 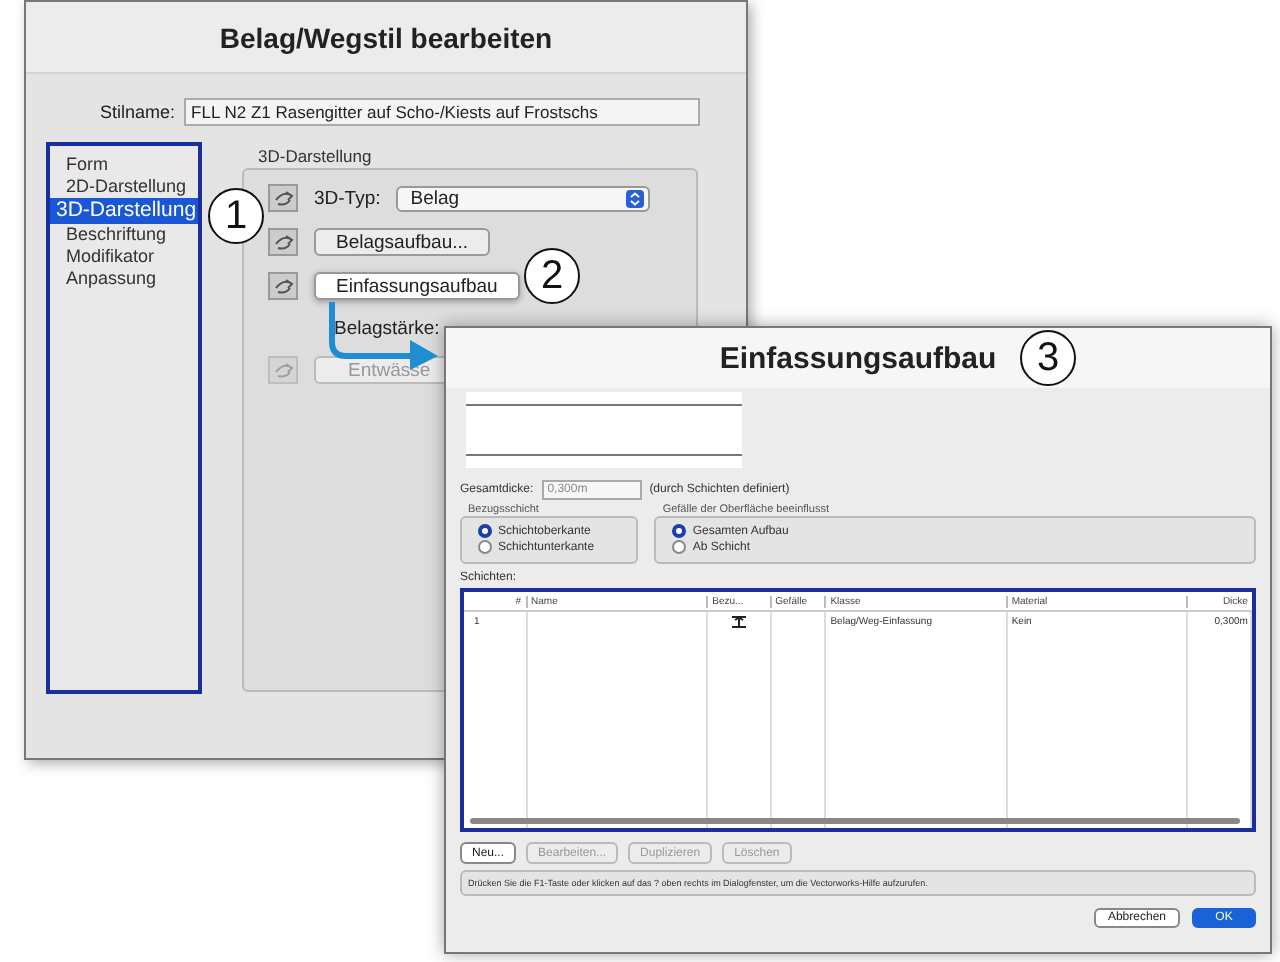 I want to click on style-name-field: FLL N2 Z1 Rasengitter auf Scho-/Kiests auf Frostschs, so click(x=441, y=112).